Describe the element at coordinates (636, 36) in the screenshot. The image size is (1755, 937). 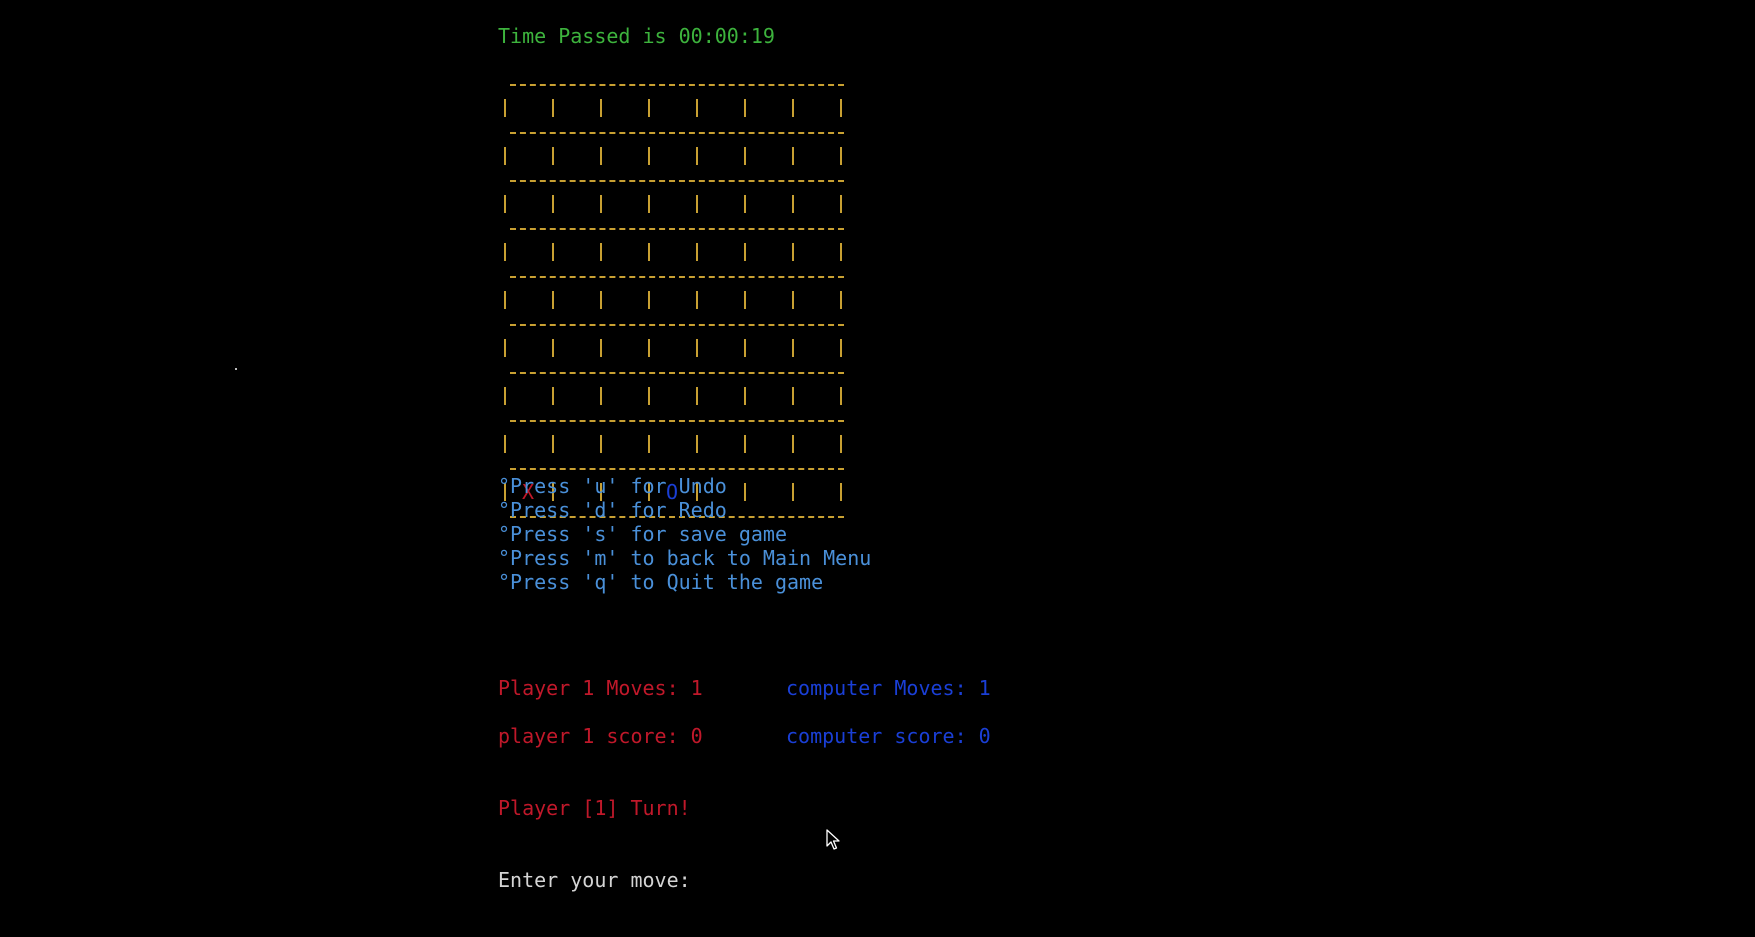
I see `timer-text: Time Passed is 00:00:19` at that location.